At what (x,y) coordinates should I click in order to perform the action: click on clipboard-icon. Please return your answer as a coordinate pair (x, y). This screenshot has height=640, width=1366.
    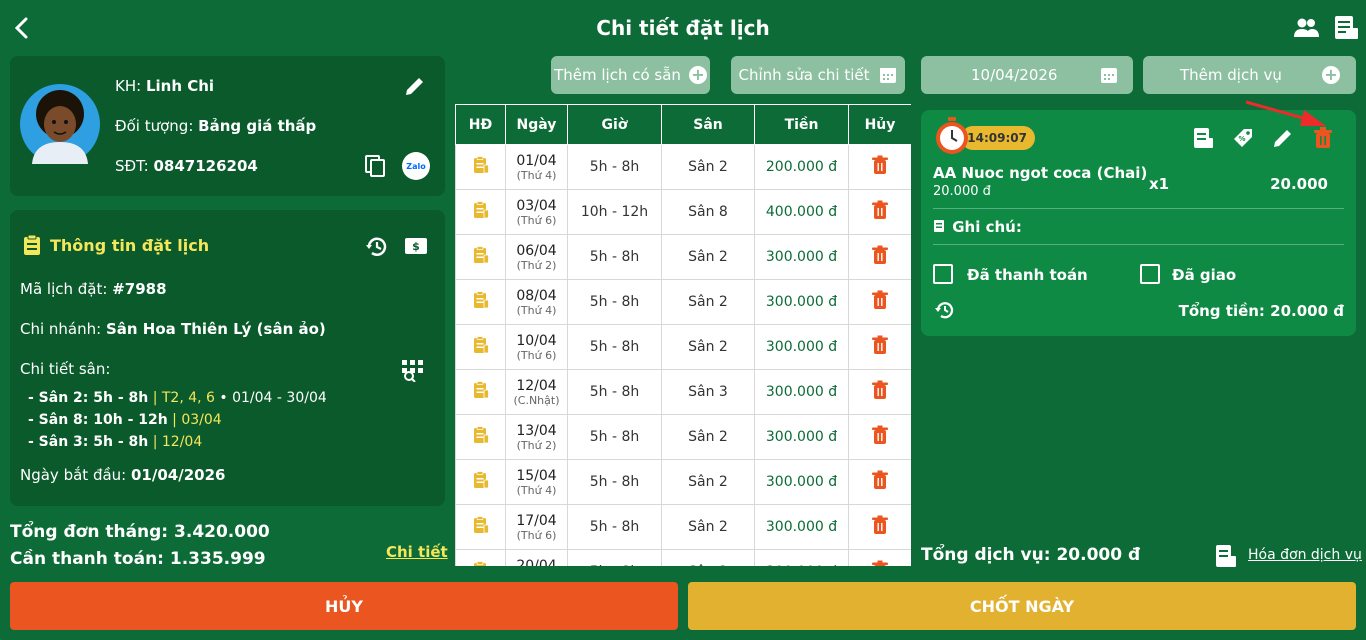
    Looking at the image, I should click on (32, 244).